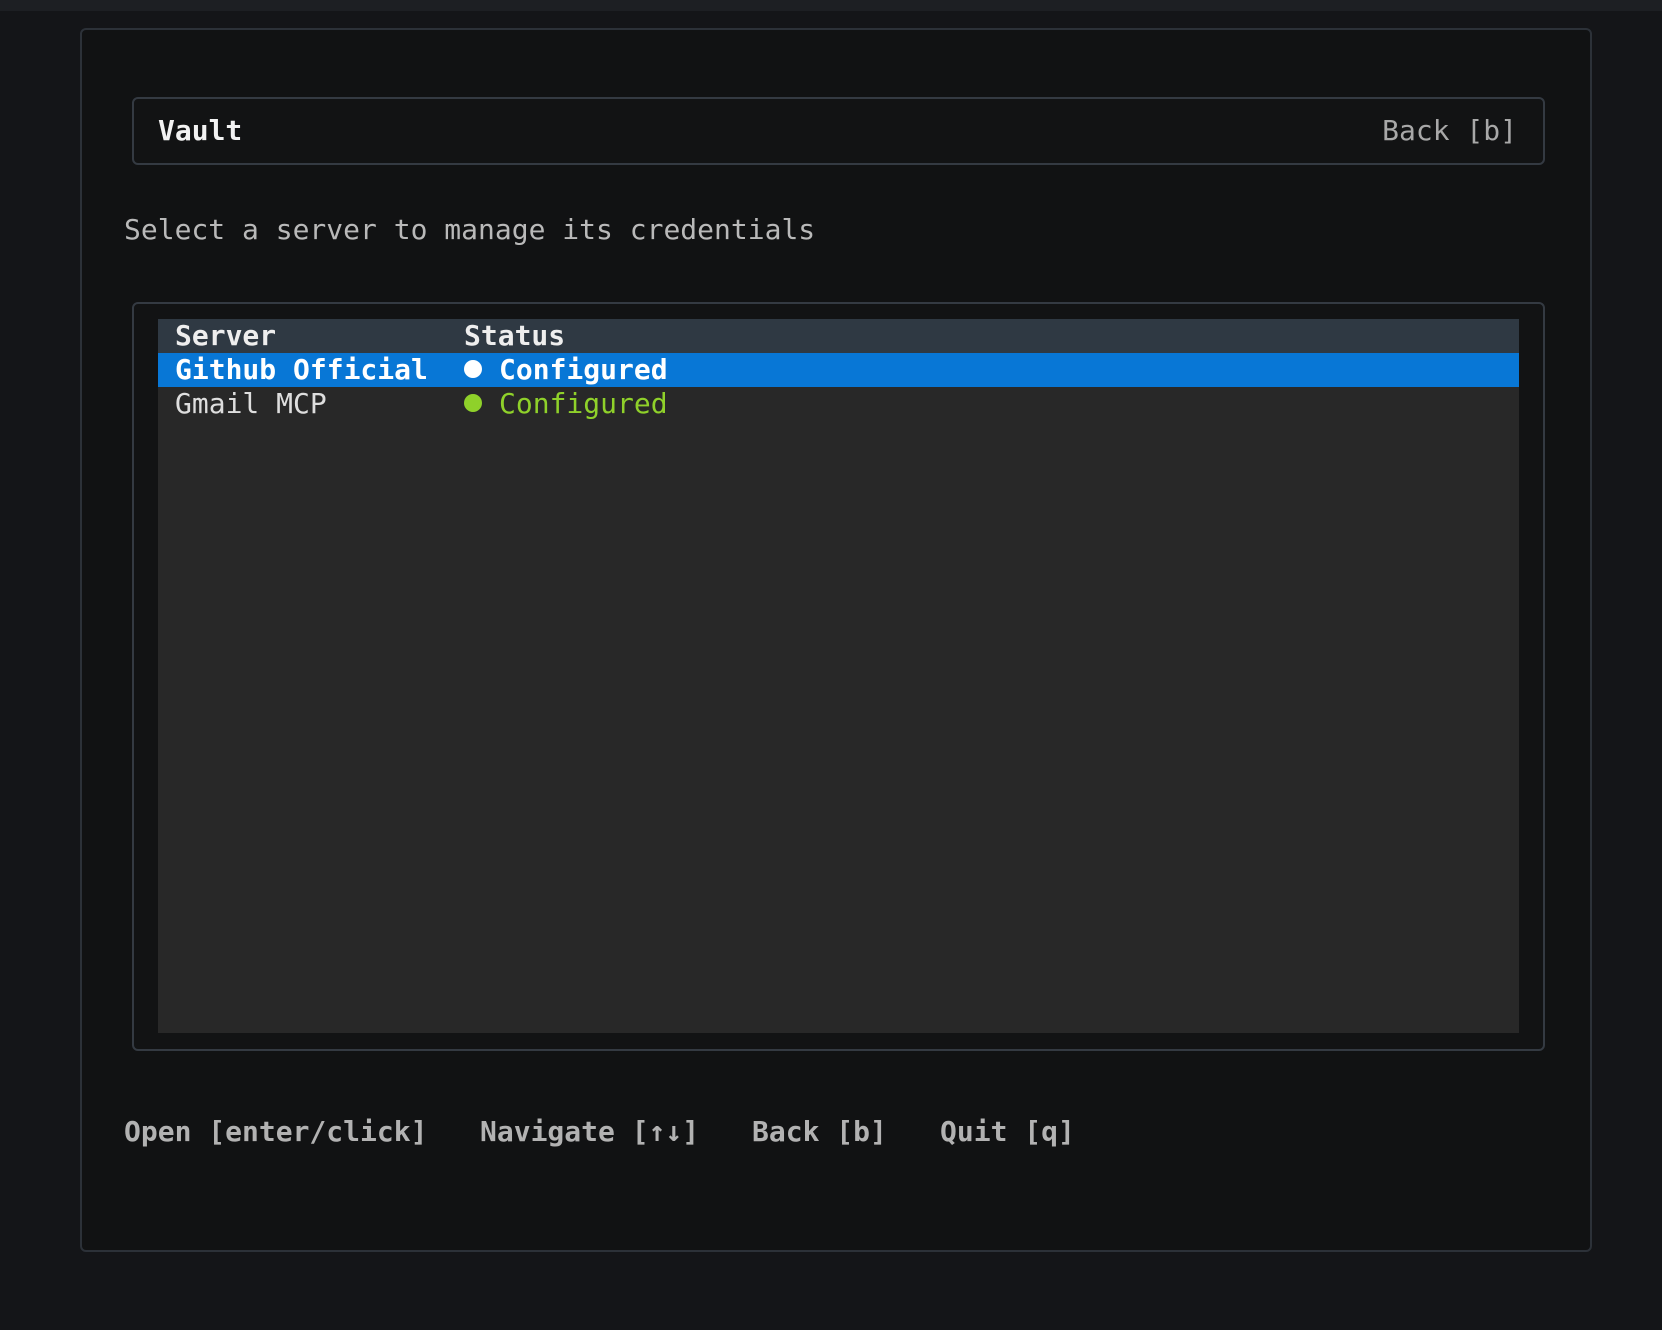  Describe the element at coordinates (1449, 131) in the screenshot. I see `header-back-button: Back [b]` at that location.